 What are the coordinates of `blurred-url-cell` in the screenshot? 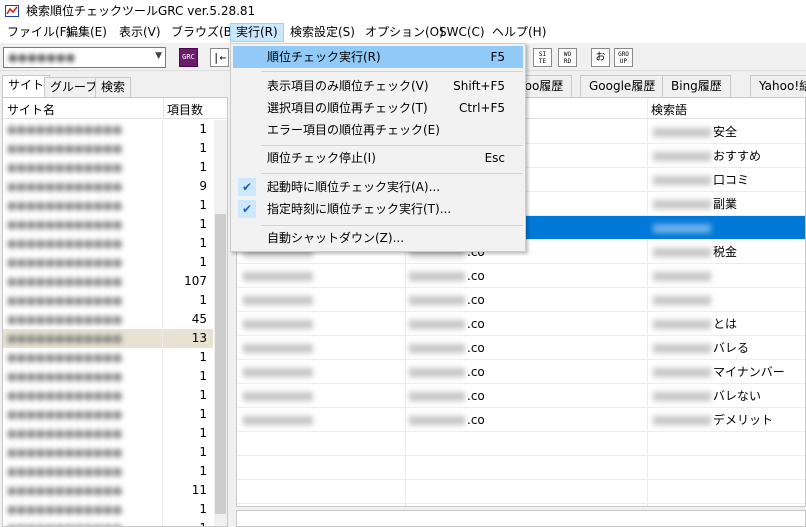 It's located at (437, 420).